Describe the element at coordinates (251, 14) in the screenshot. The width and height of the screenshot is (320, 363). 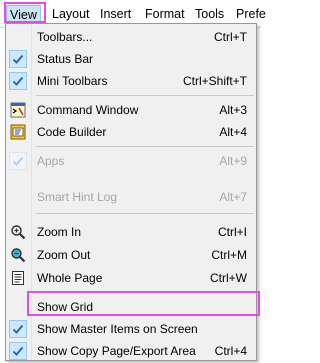
I see `menu-preferences: Prefe` at that location.